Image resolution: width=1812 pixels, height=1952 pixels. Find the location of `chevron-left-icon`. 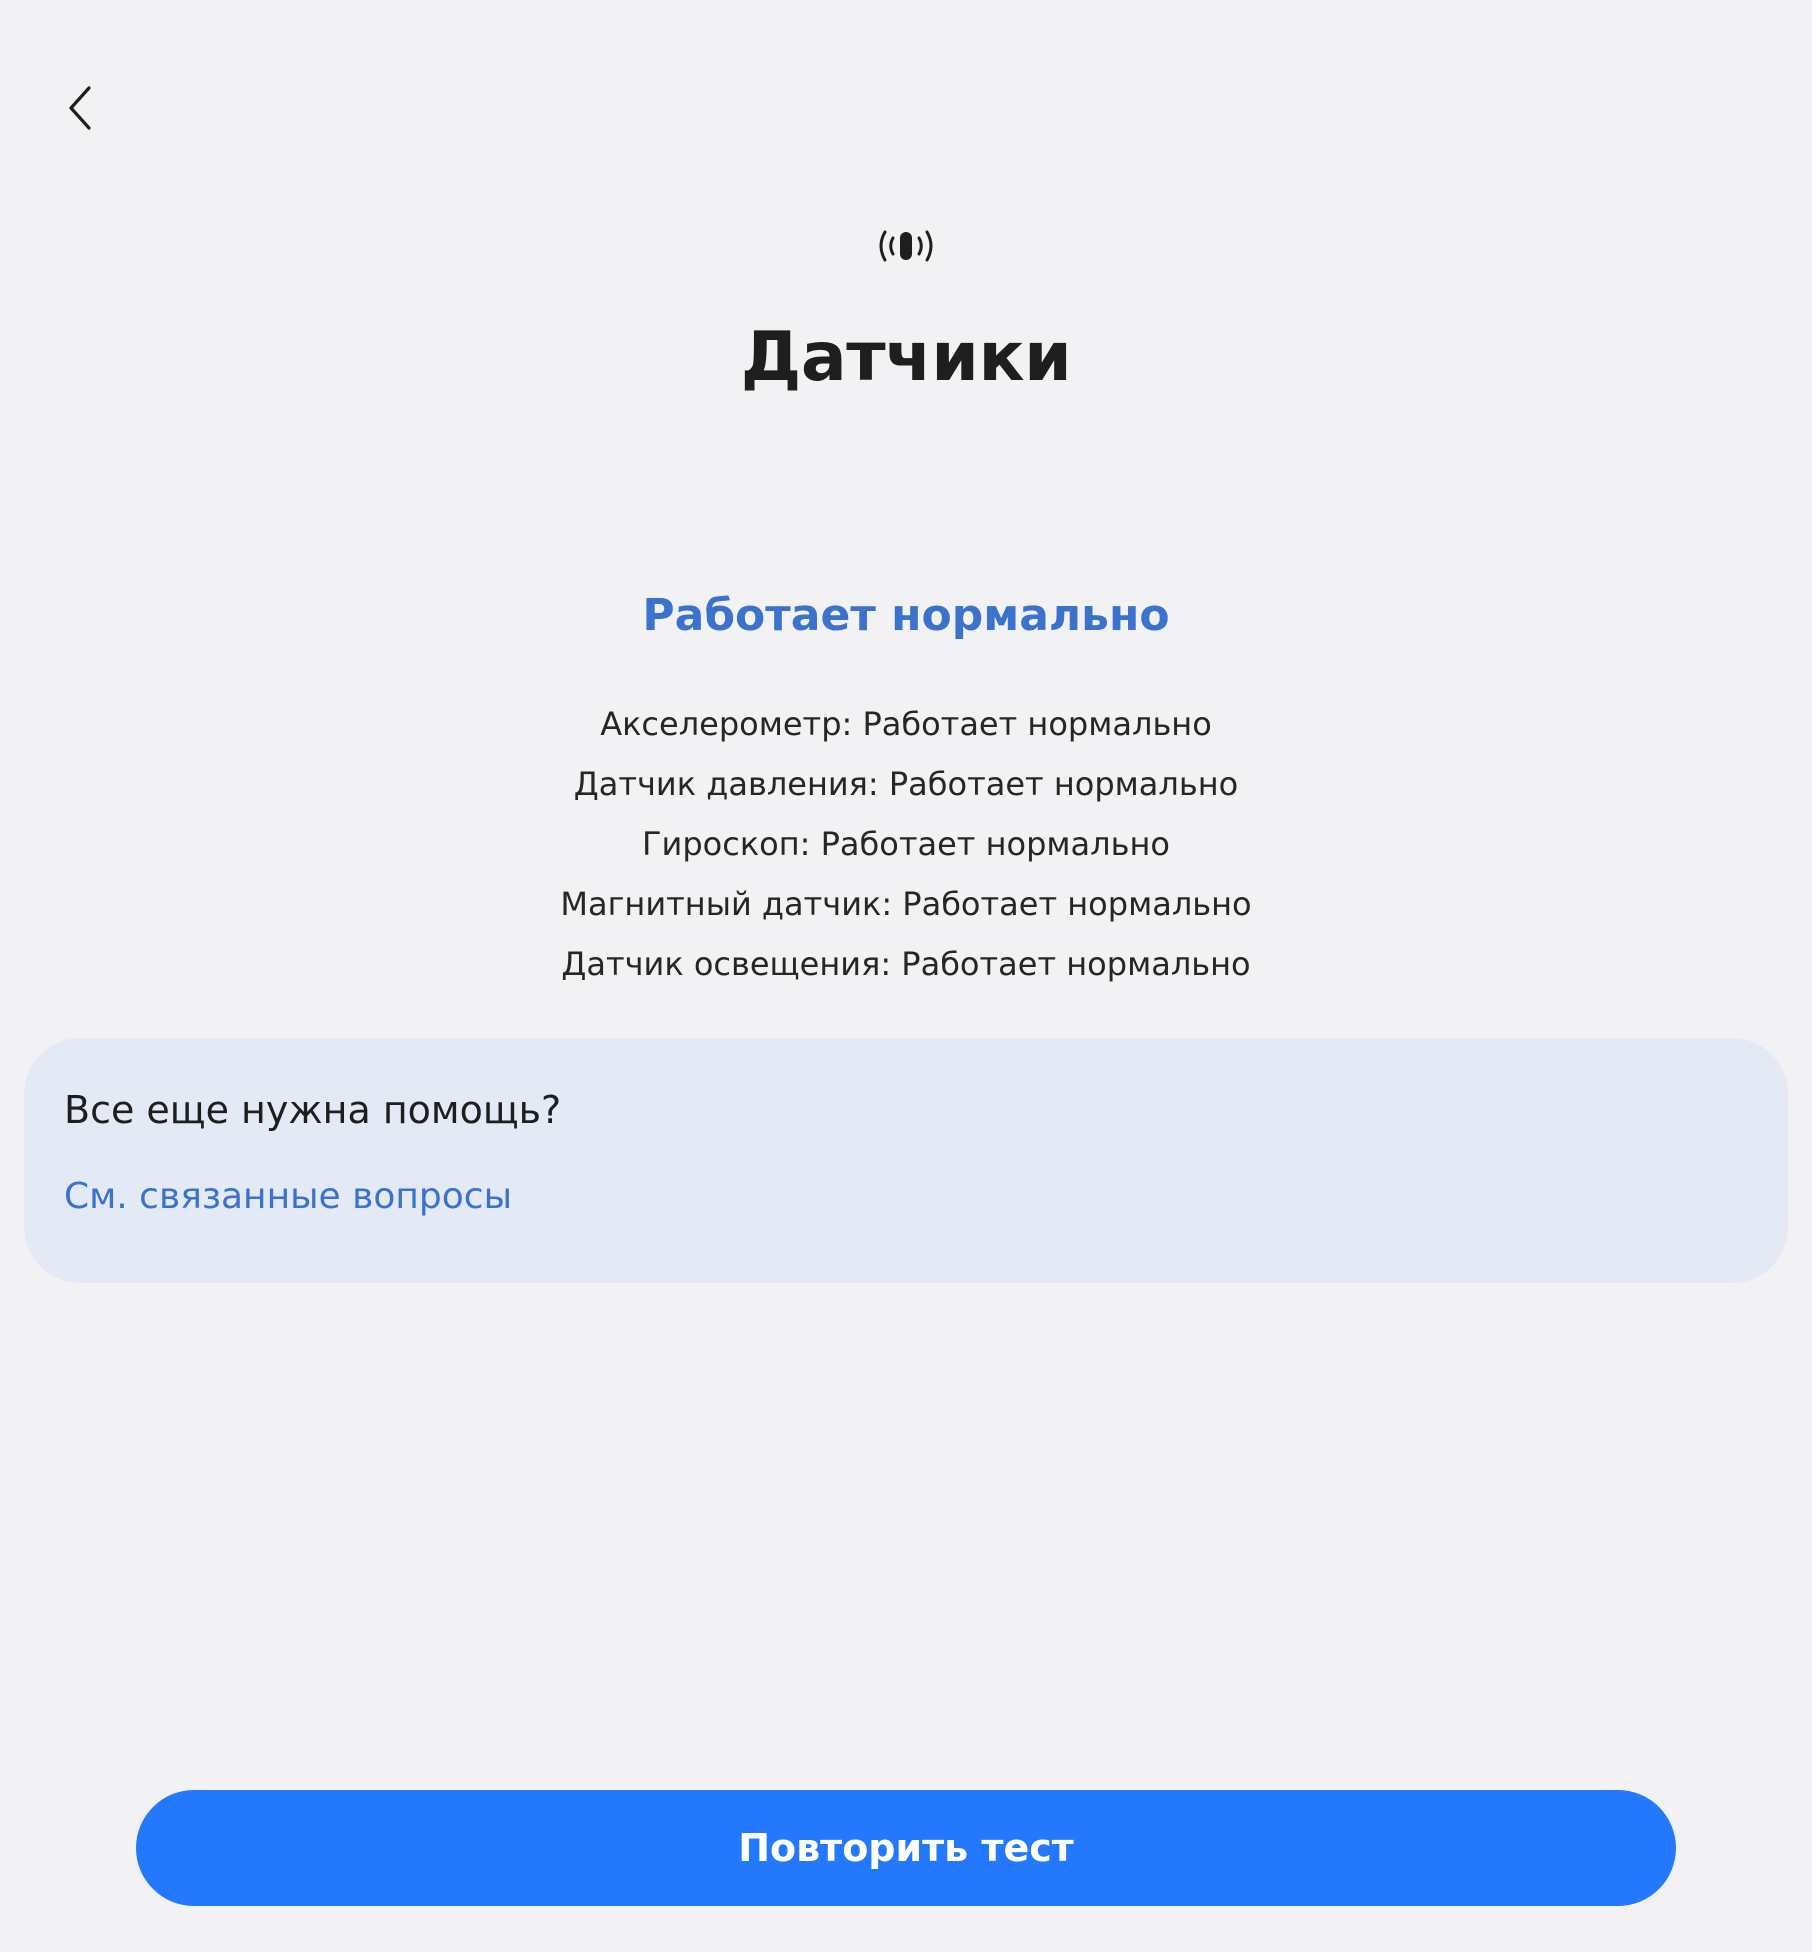

chevron-left-icon is located at coordinates (80, 108).